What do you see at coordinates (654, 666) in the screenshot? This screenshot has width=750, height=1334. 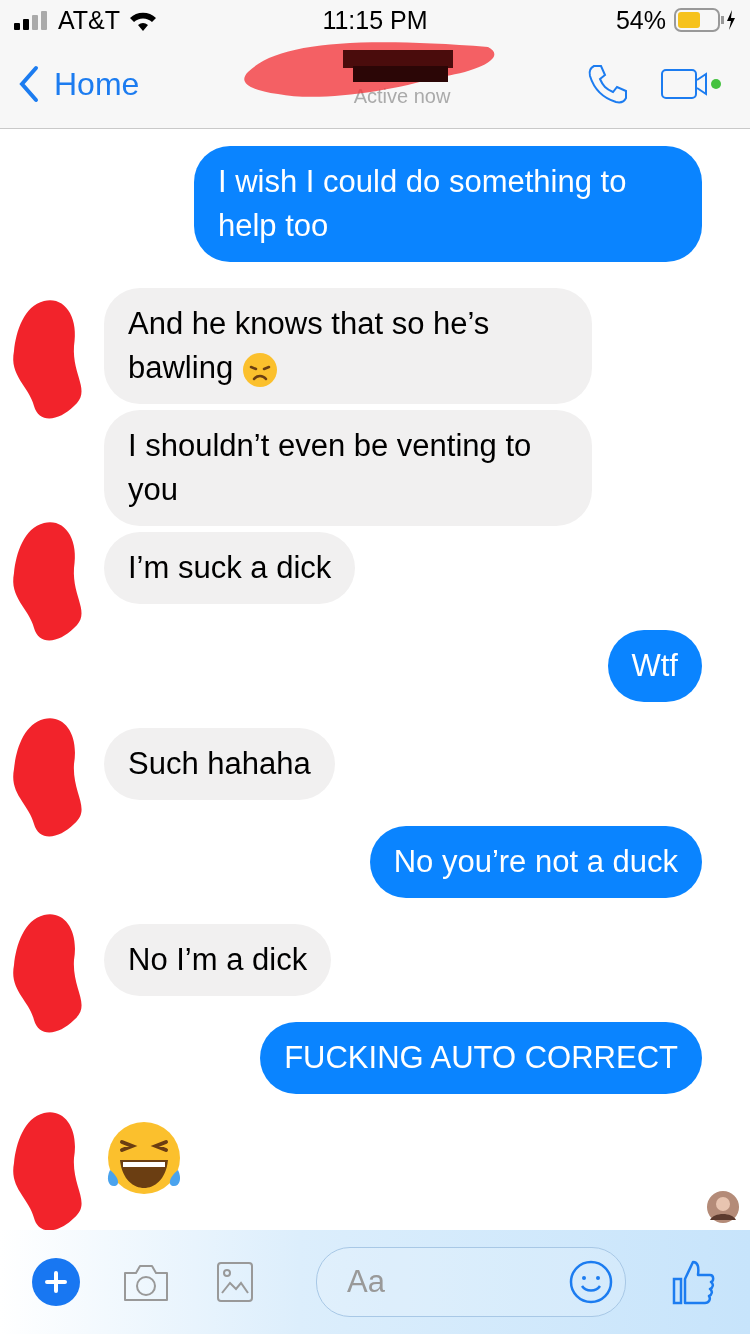 I see `sent-message: Wtf` at bounding box center [654, 666].